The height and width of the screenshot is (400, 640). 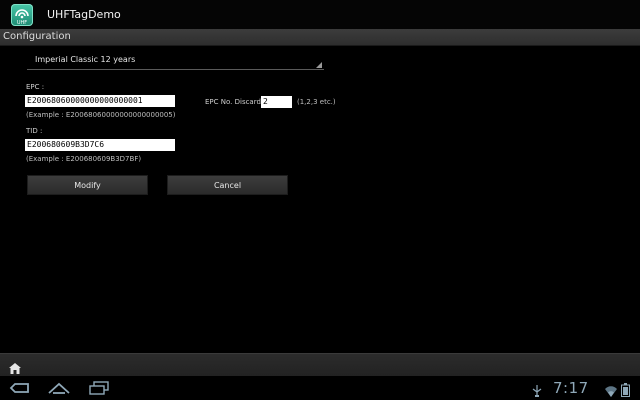 I want to click on epc-discard-label: EPC No. Discard:, so click(x=234, y=102).